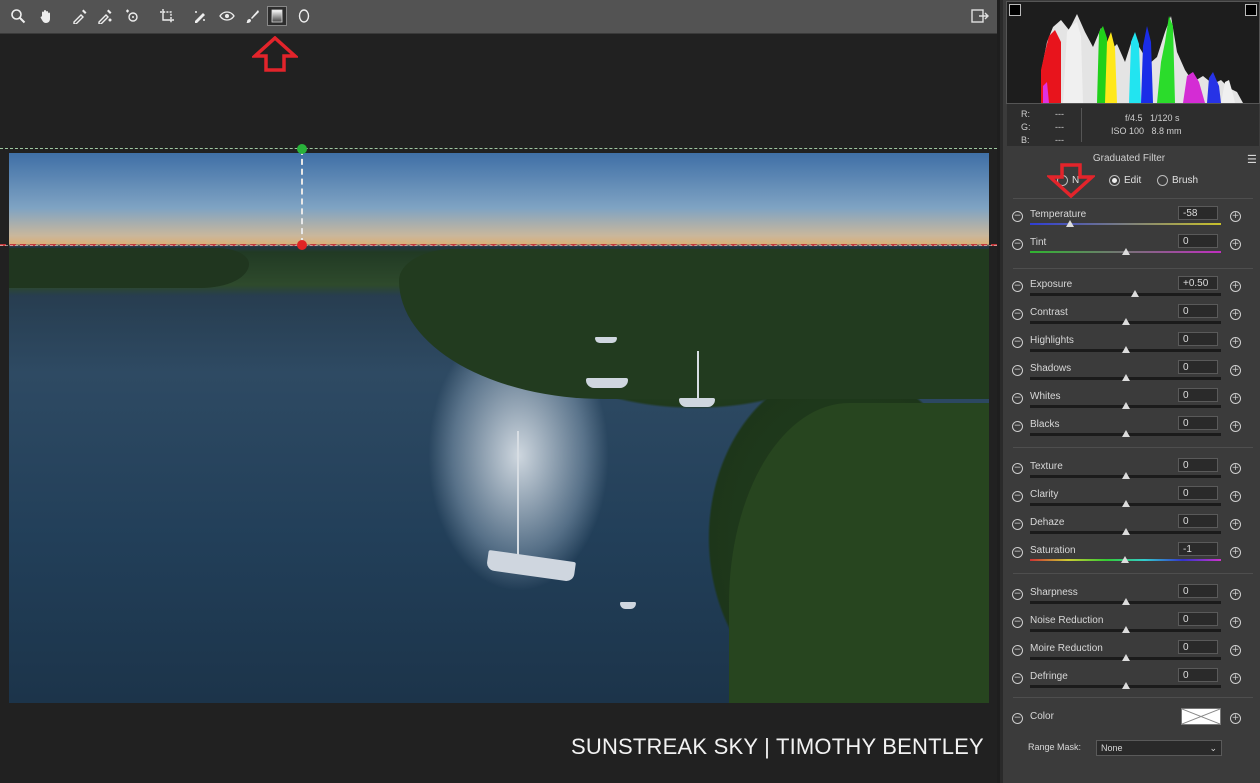  I want to click on spot-removal-icon, so click(200, 16).